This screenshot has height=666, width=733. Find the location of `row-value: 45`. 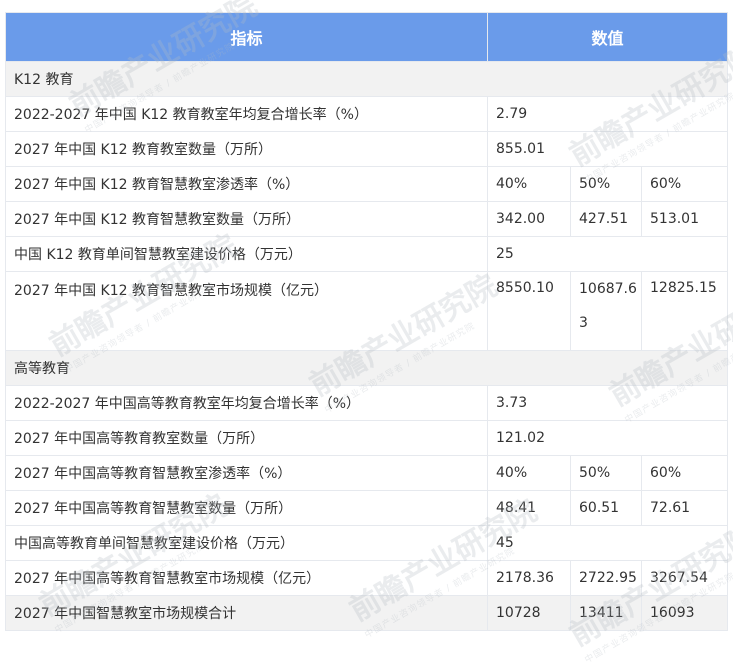

row-value: 45 is located at coordinates (607, 543).